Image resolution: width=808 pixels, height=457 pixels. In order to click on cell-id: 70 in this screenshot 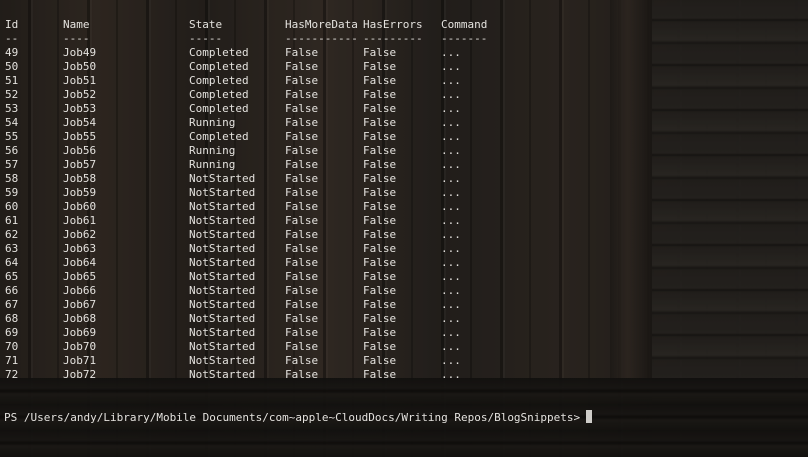, I will do `click(12, 346)`.